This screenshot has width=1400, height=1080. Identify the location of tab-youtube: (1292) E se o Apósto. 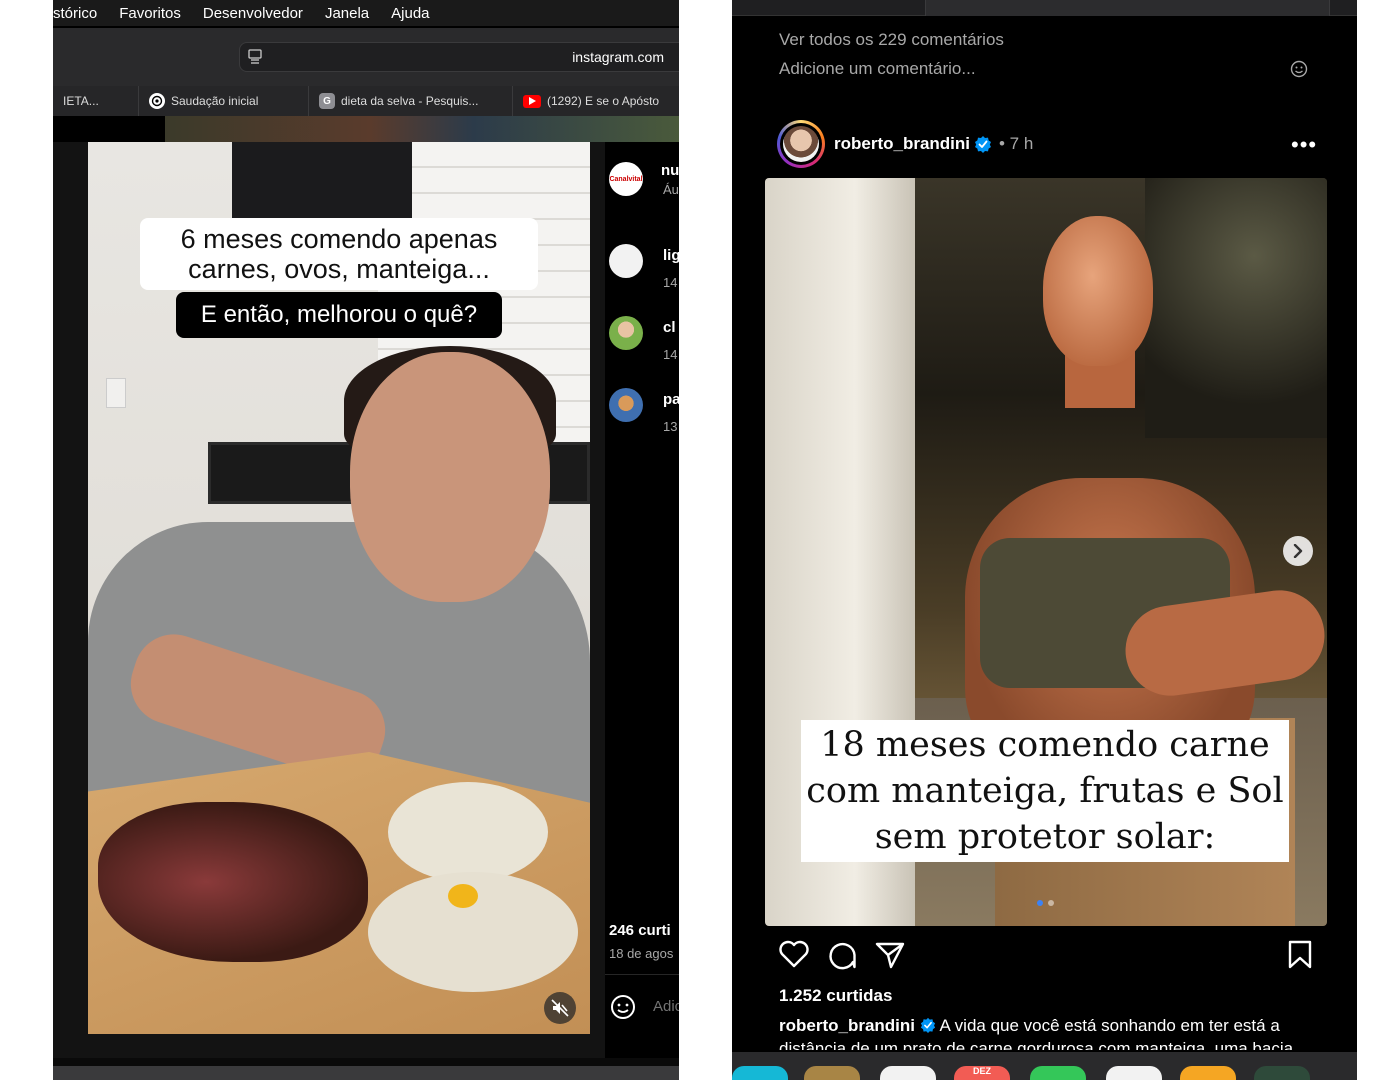
(596, 101).